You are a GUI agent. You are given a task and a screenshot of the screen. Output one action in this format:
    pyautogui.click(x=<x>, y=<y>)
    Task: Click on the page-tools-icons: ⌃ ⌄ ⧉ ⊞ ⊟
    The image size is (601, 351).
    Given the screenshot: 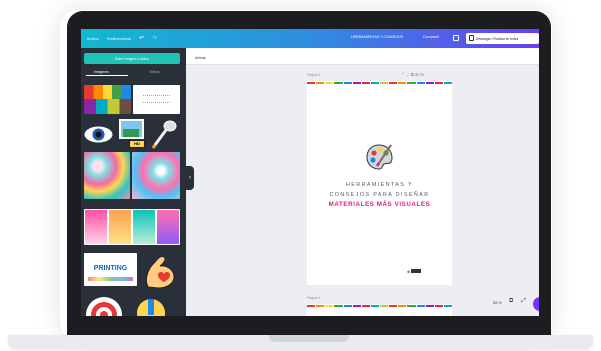 What is the action you would take?
    pyautogui.click(x=412, y=75)
    